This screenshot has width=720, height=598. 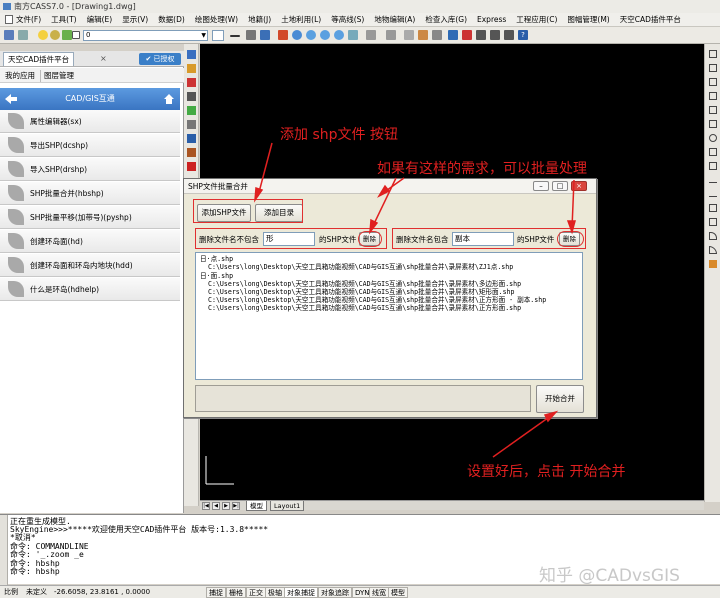 I want to click on sun-icon, so click(x=55, y=35).